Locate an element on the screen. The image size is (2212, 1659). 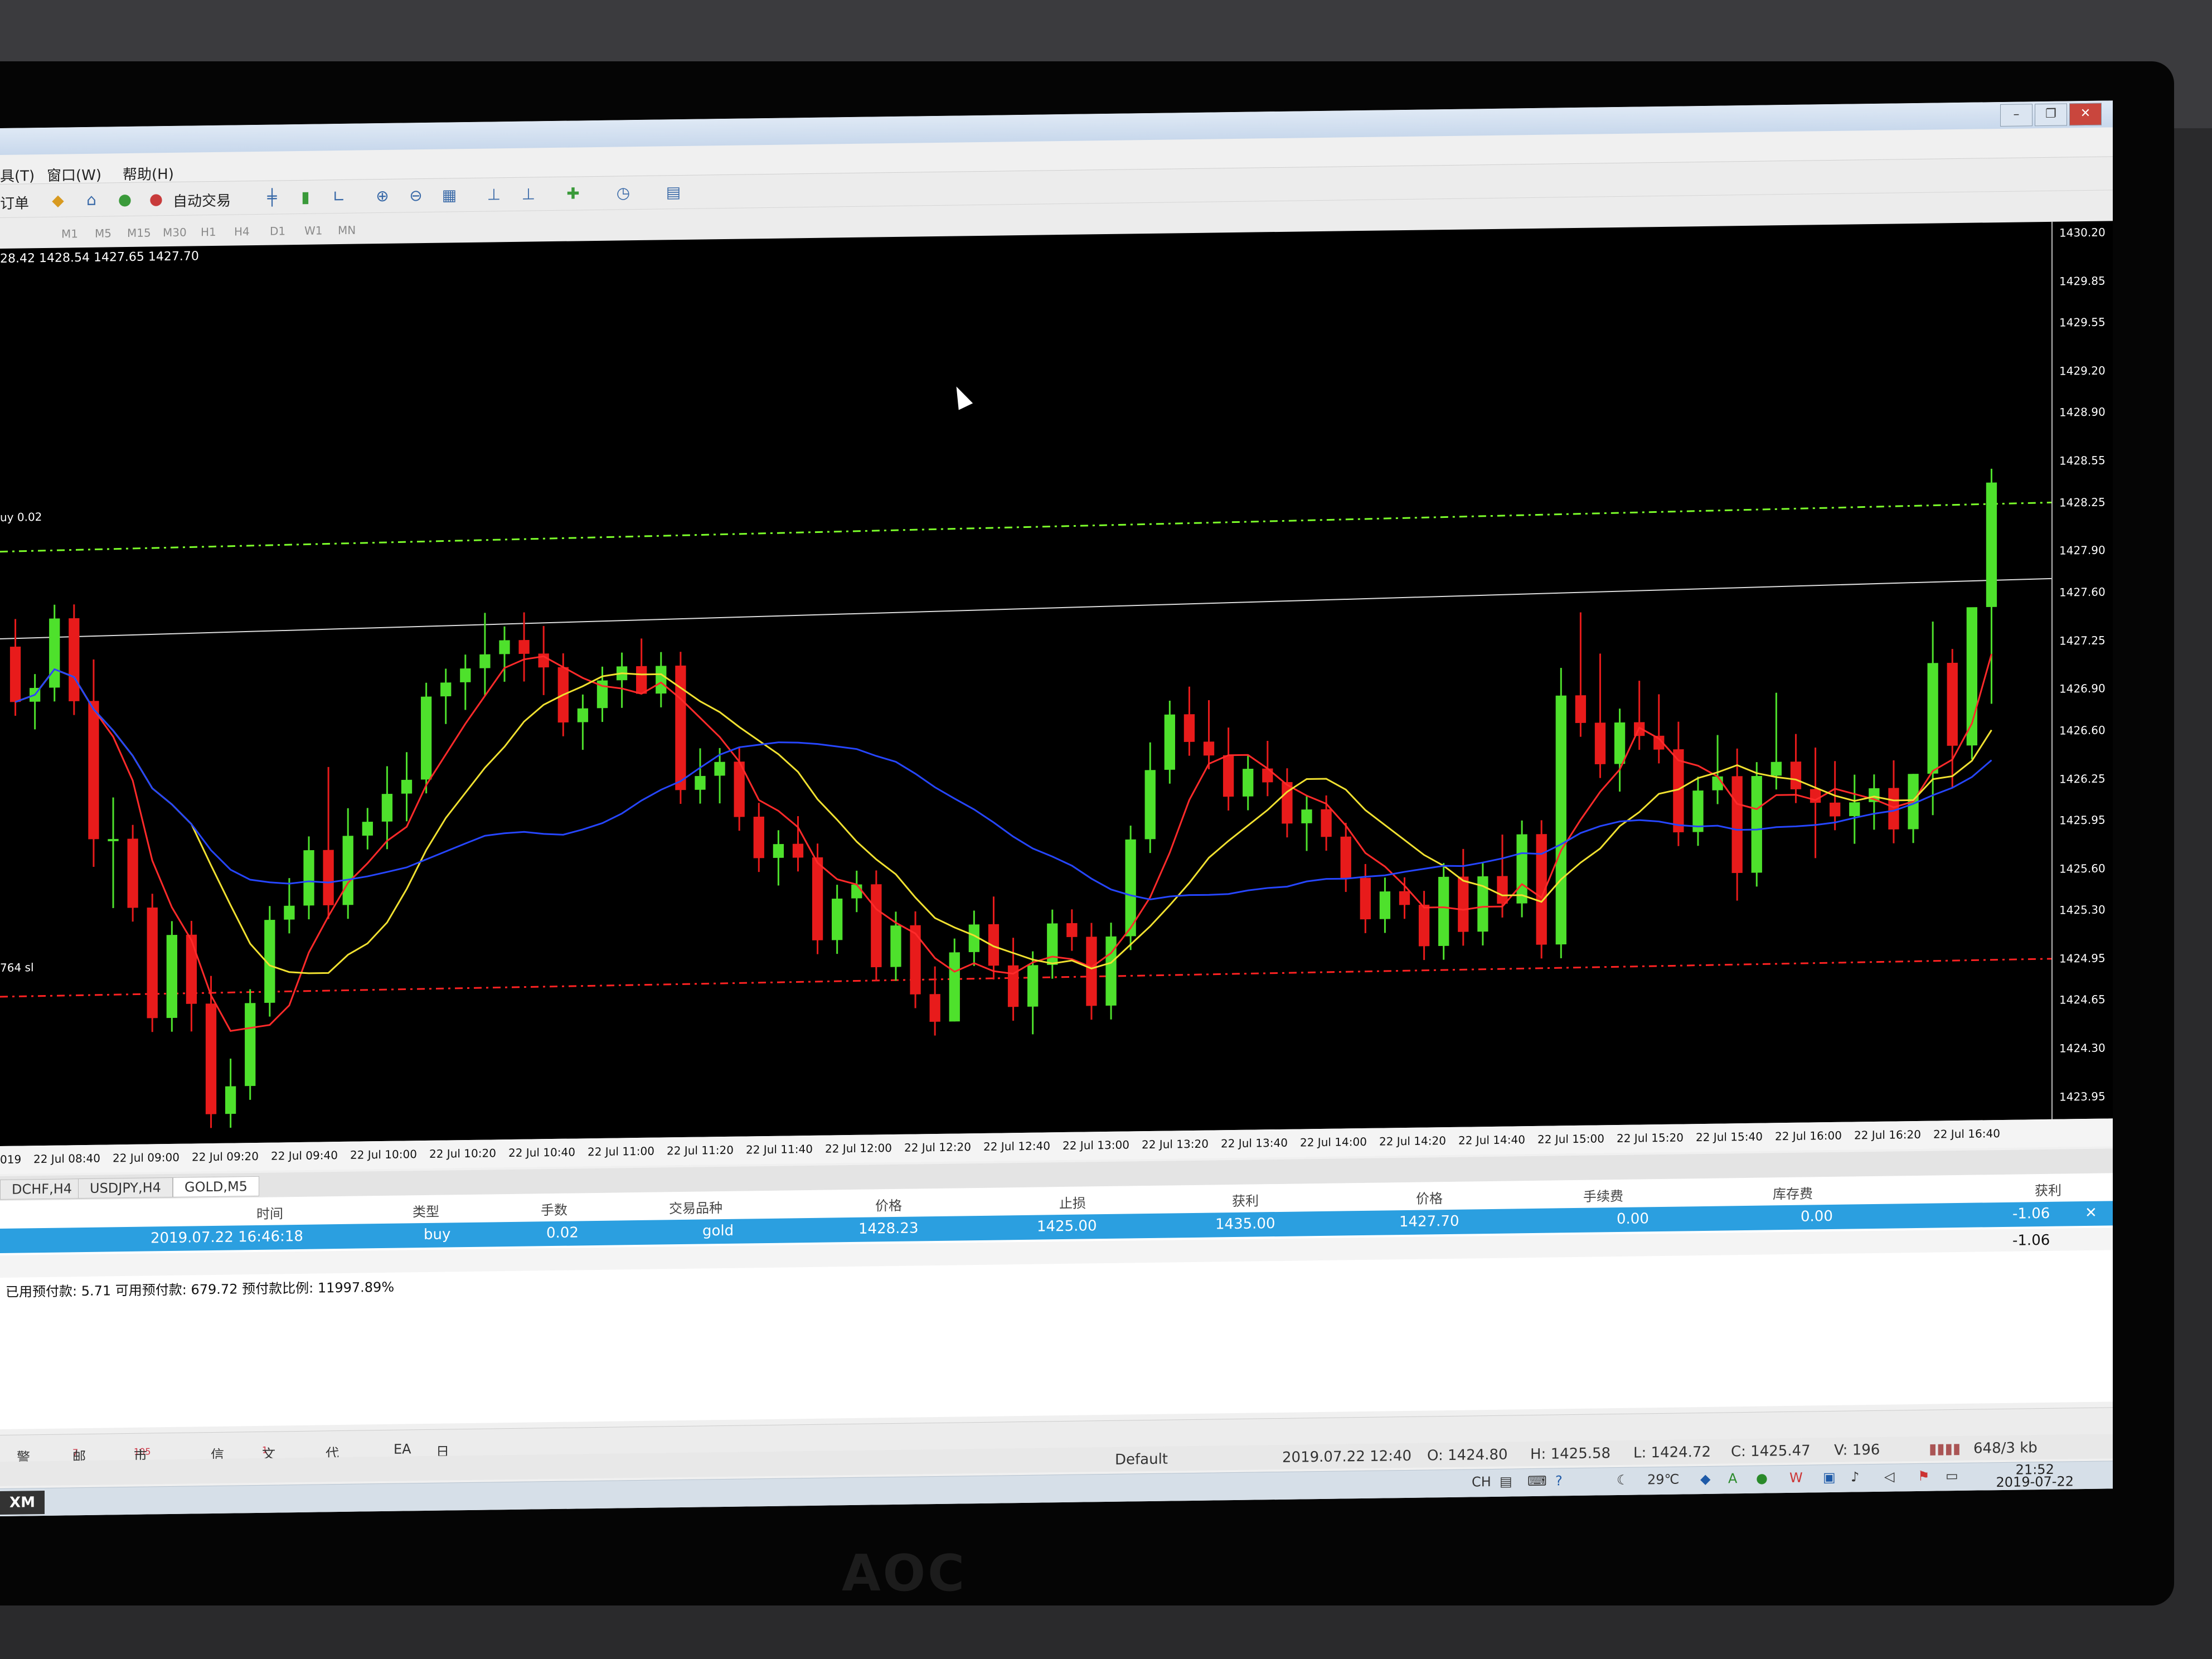
col-lots: 手数 is located at coordinates (554, 1209).